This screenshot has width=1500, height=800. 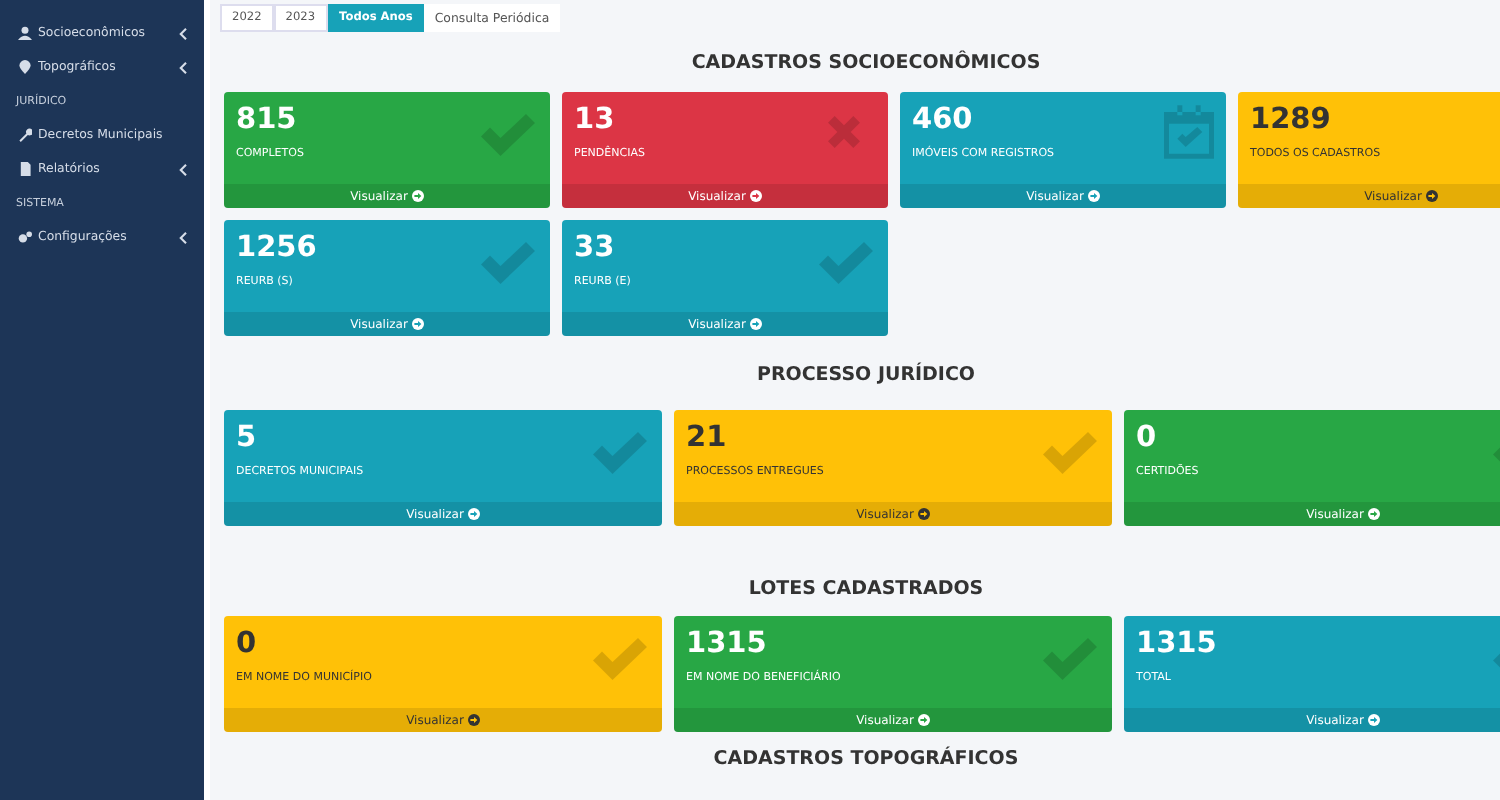 I want to click on stat-value: 815, so click(x=266, y=121).